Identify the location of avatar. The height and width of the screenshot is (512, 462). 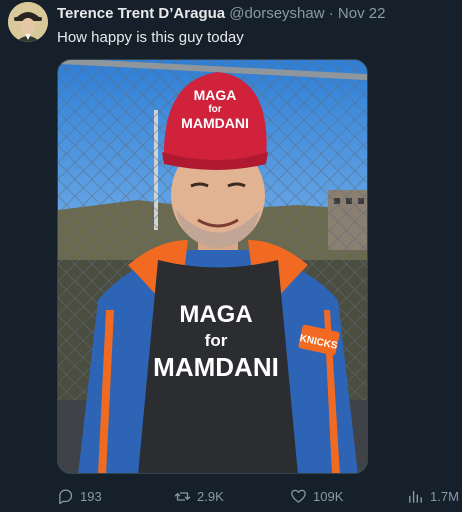
(28, 22).